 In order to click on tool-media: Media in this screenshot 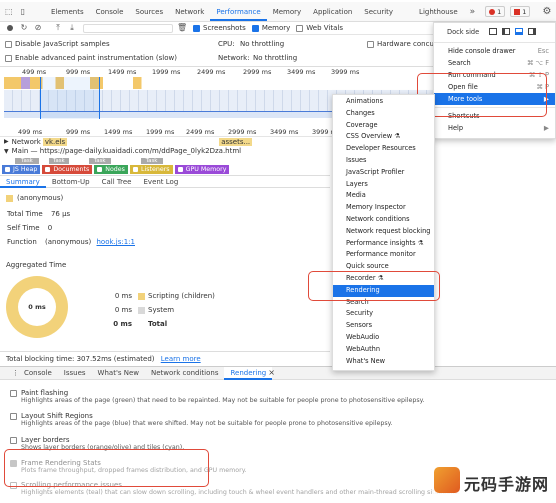, I will do `click(383, 196)`.